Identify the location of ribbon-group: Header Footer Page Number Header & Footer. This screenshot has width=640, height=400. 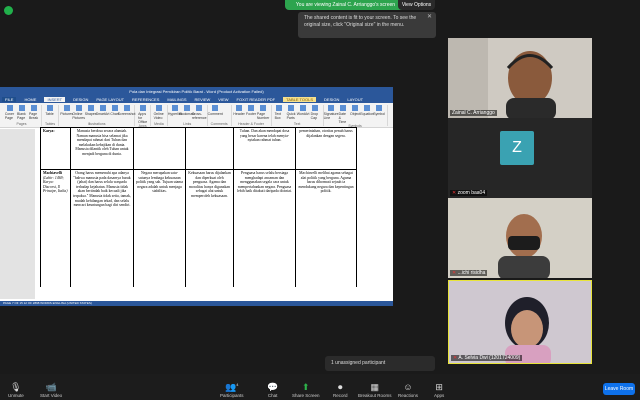
(252, 115).